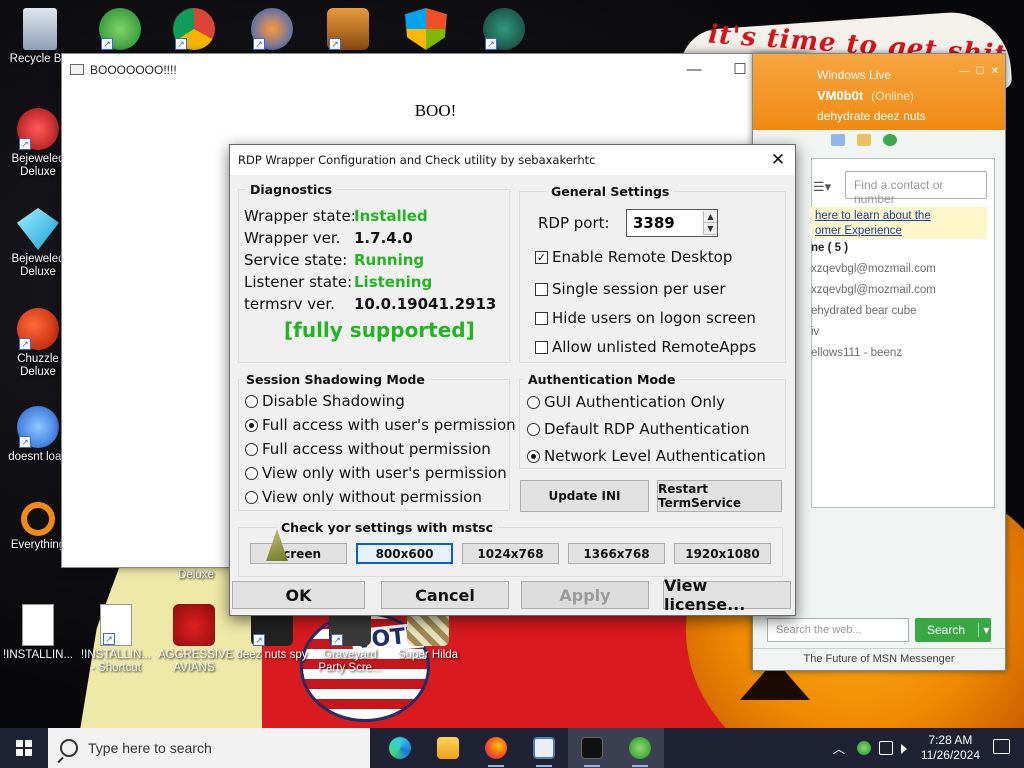 This screenshot has width=1024, height=768. I want to click on messenger-username: VM0b0t (Online), so click(911, 95).